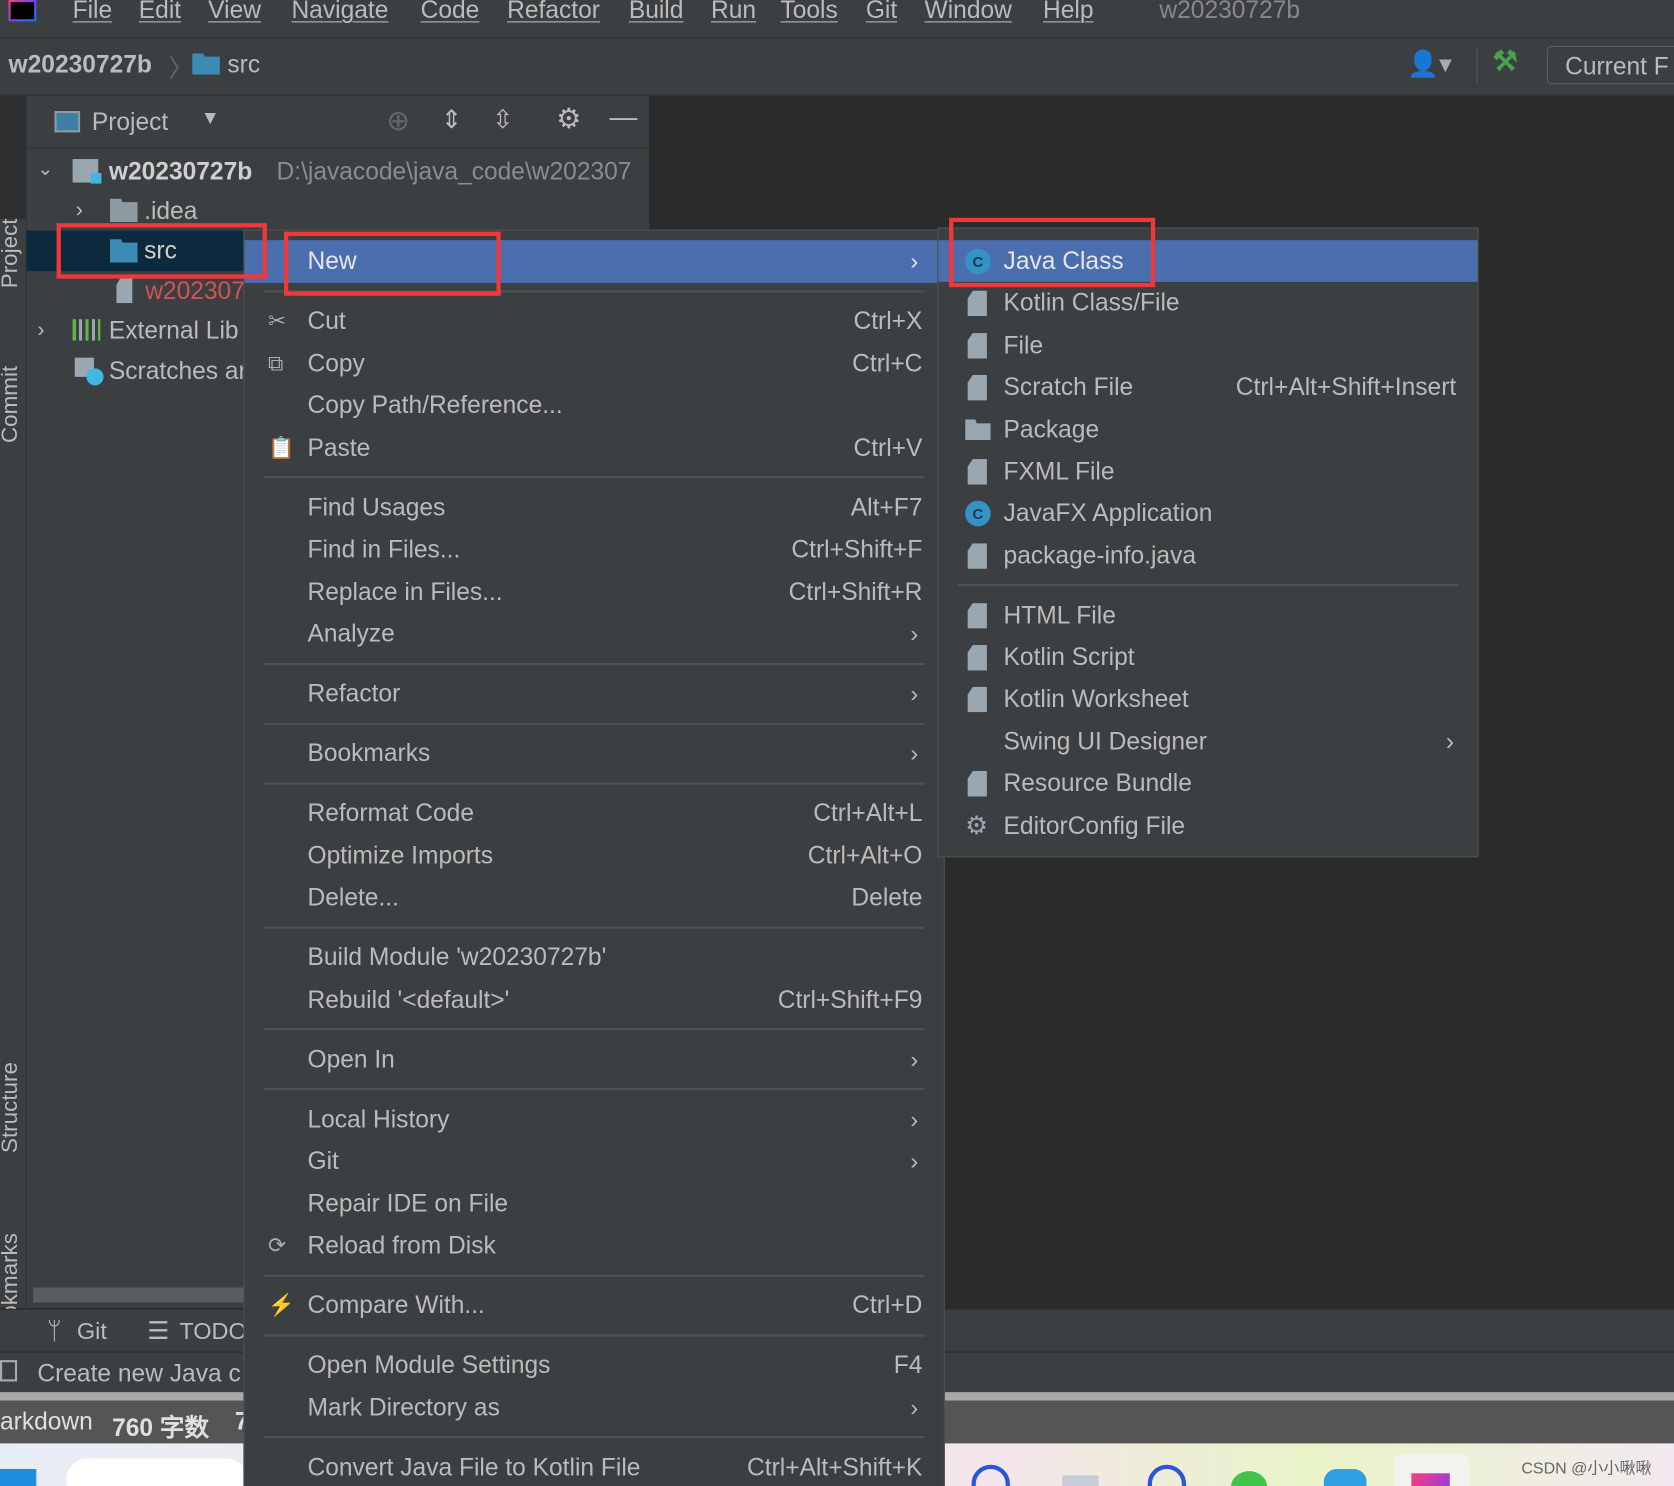 Image resolution: width=1674 pixels, height=1486 pixels. I want to click on search-box, so click(157, 1472).